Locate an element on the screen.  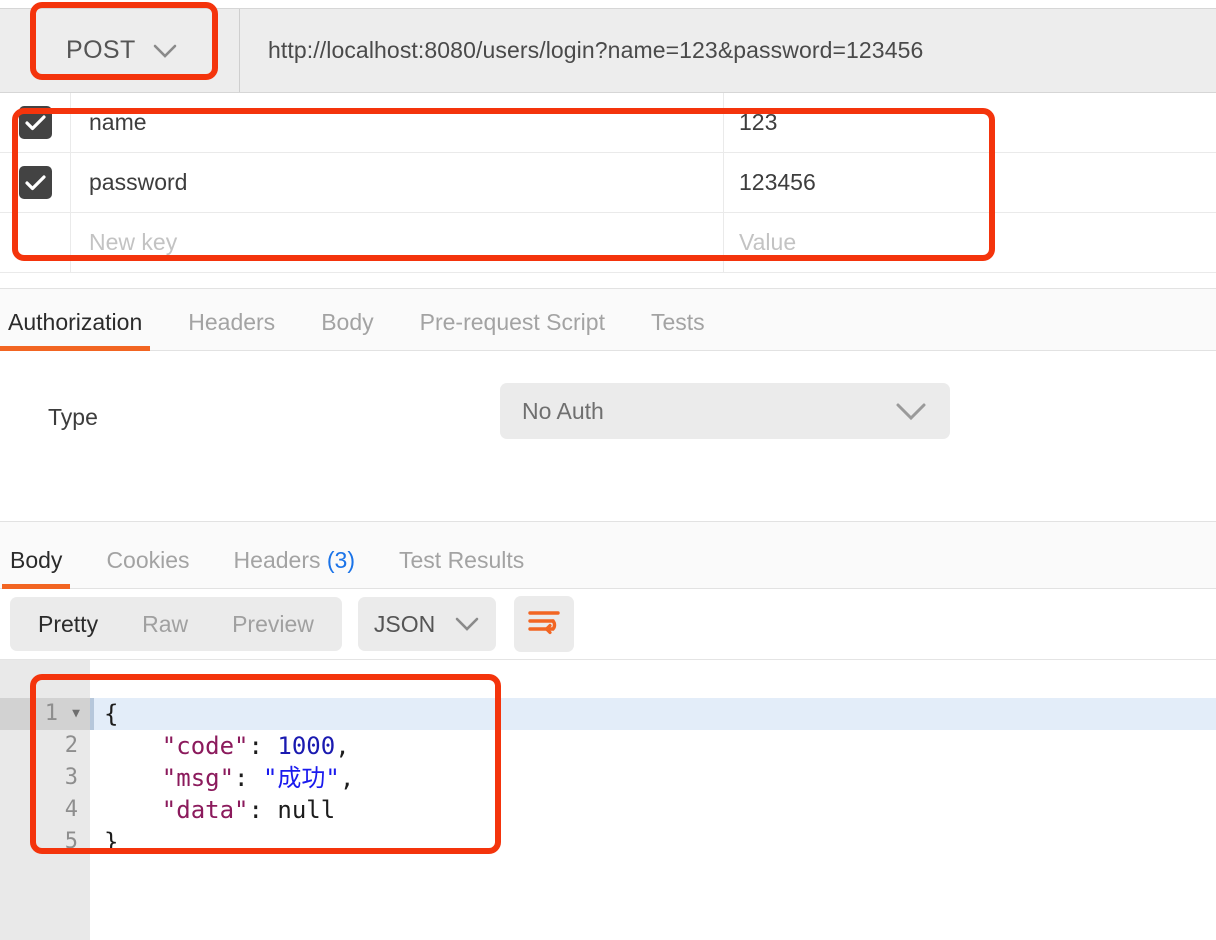
headers-count-badge: (3) is located at coordinates (340, 560).